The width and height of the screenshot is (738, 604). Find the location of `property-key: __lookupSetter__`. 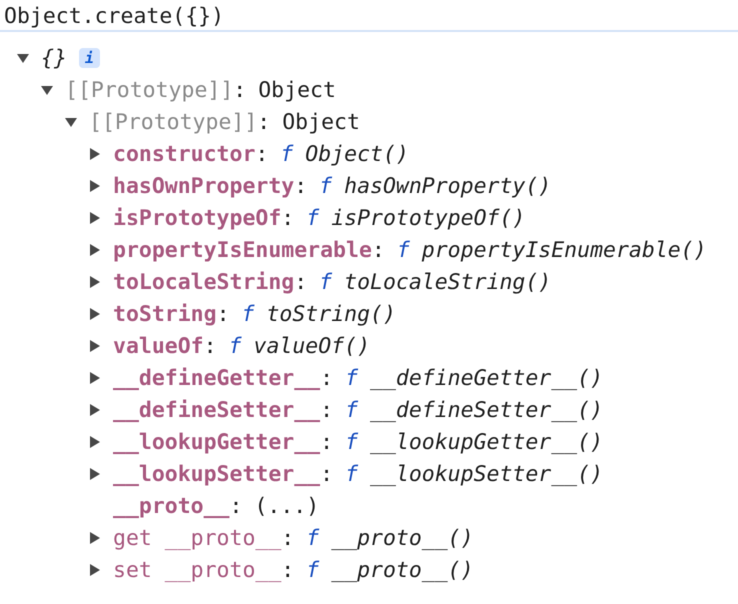

property-key: __lookupSetter__ is located at coordinates (216, 474).